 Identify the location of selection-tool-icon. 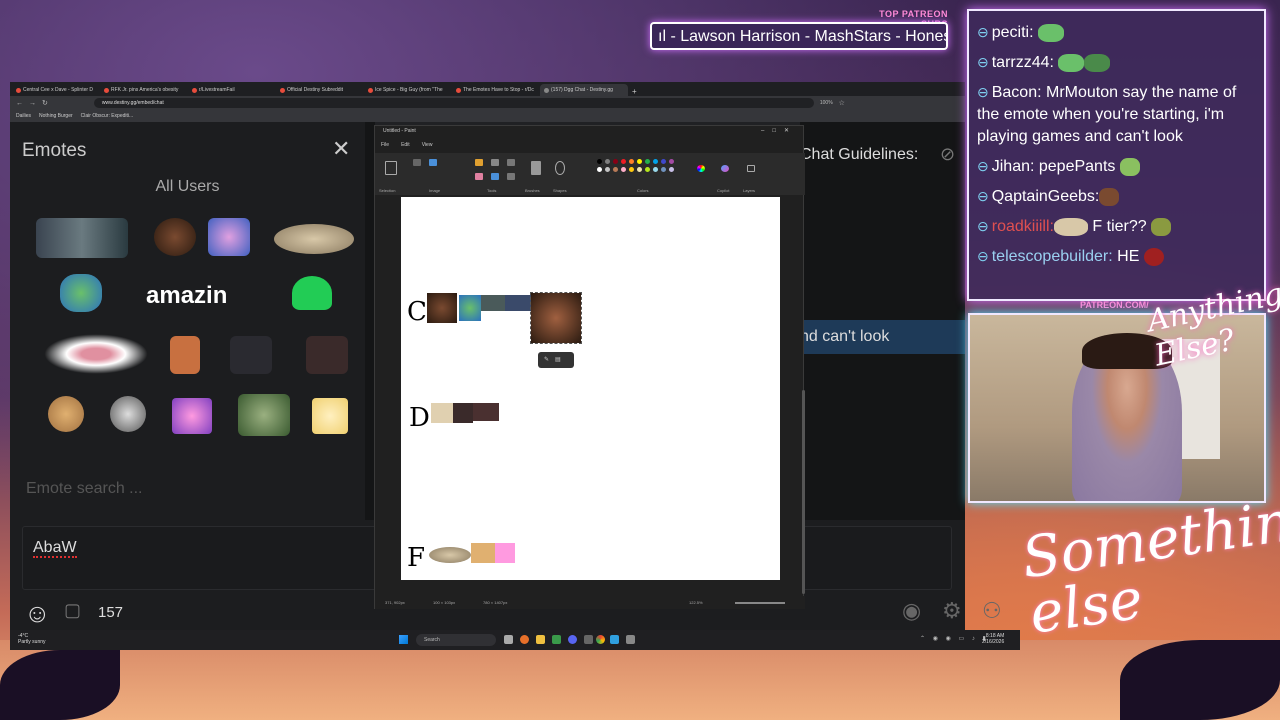
(391, 168).